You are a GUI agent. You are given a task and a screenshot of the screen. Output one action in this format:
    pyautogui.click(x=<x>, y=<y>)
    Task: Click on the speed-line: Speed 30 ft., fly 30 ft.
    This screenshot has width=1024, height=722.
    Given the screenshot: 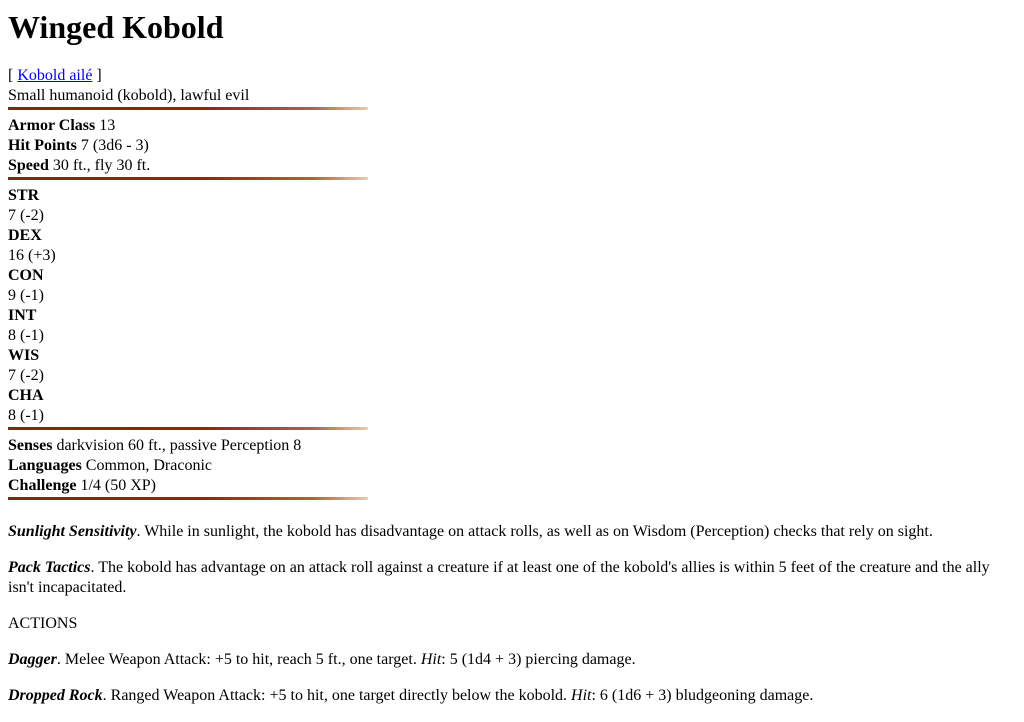 What is the action you would take?
    pyautogui.click(x=512, y=166)
    